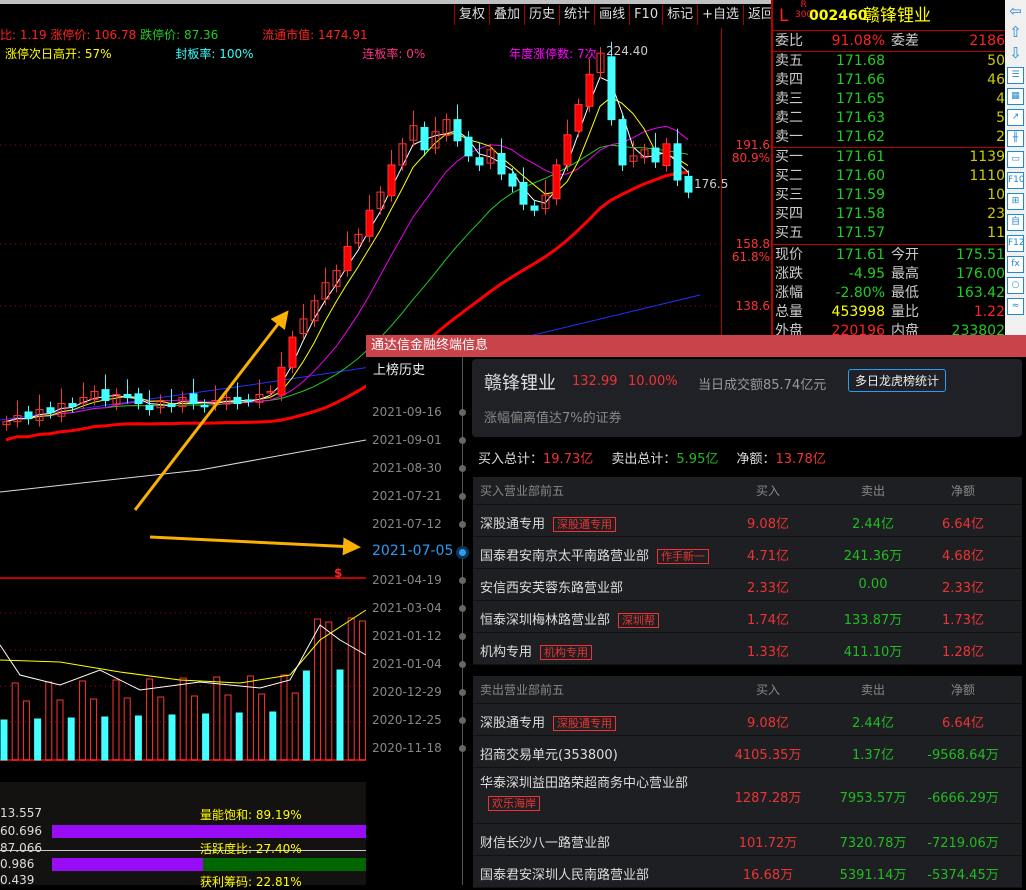 The width and height of the screenshot is (1026, 890). I want to click on multi-day-stats-button: 多日龙虎榜统计, so click(897, 380).